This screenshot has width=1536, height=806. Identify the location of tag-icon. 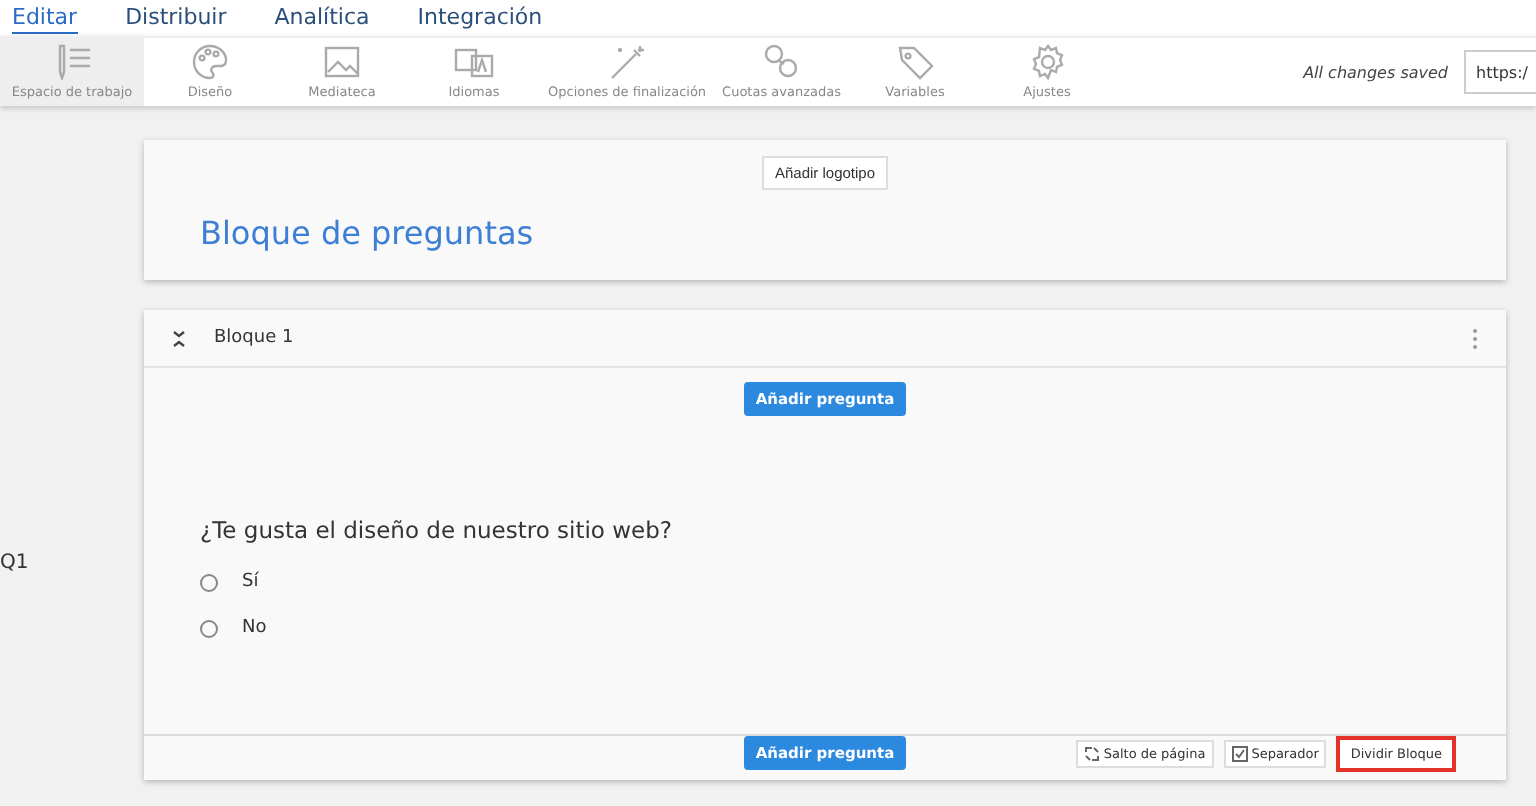
(915, 62).